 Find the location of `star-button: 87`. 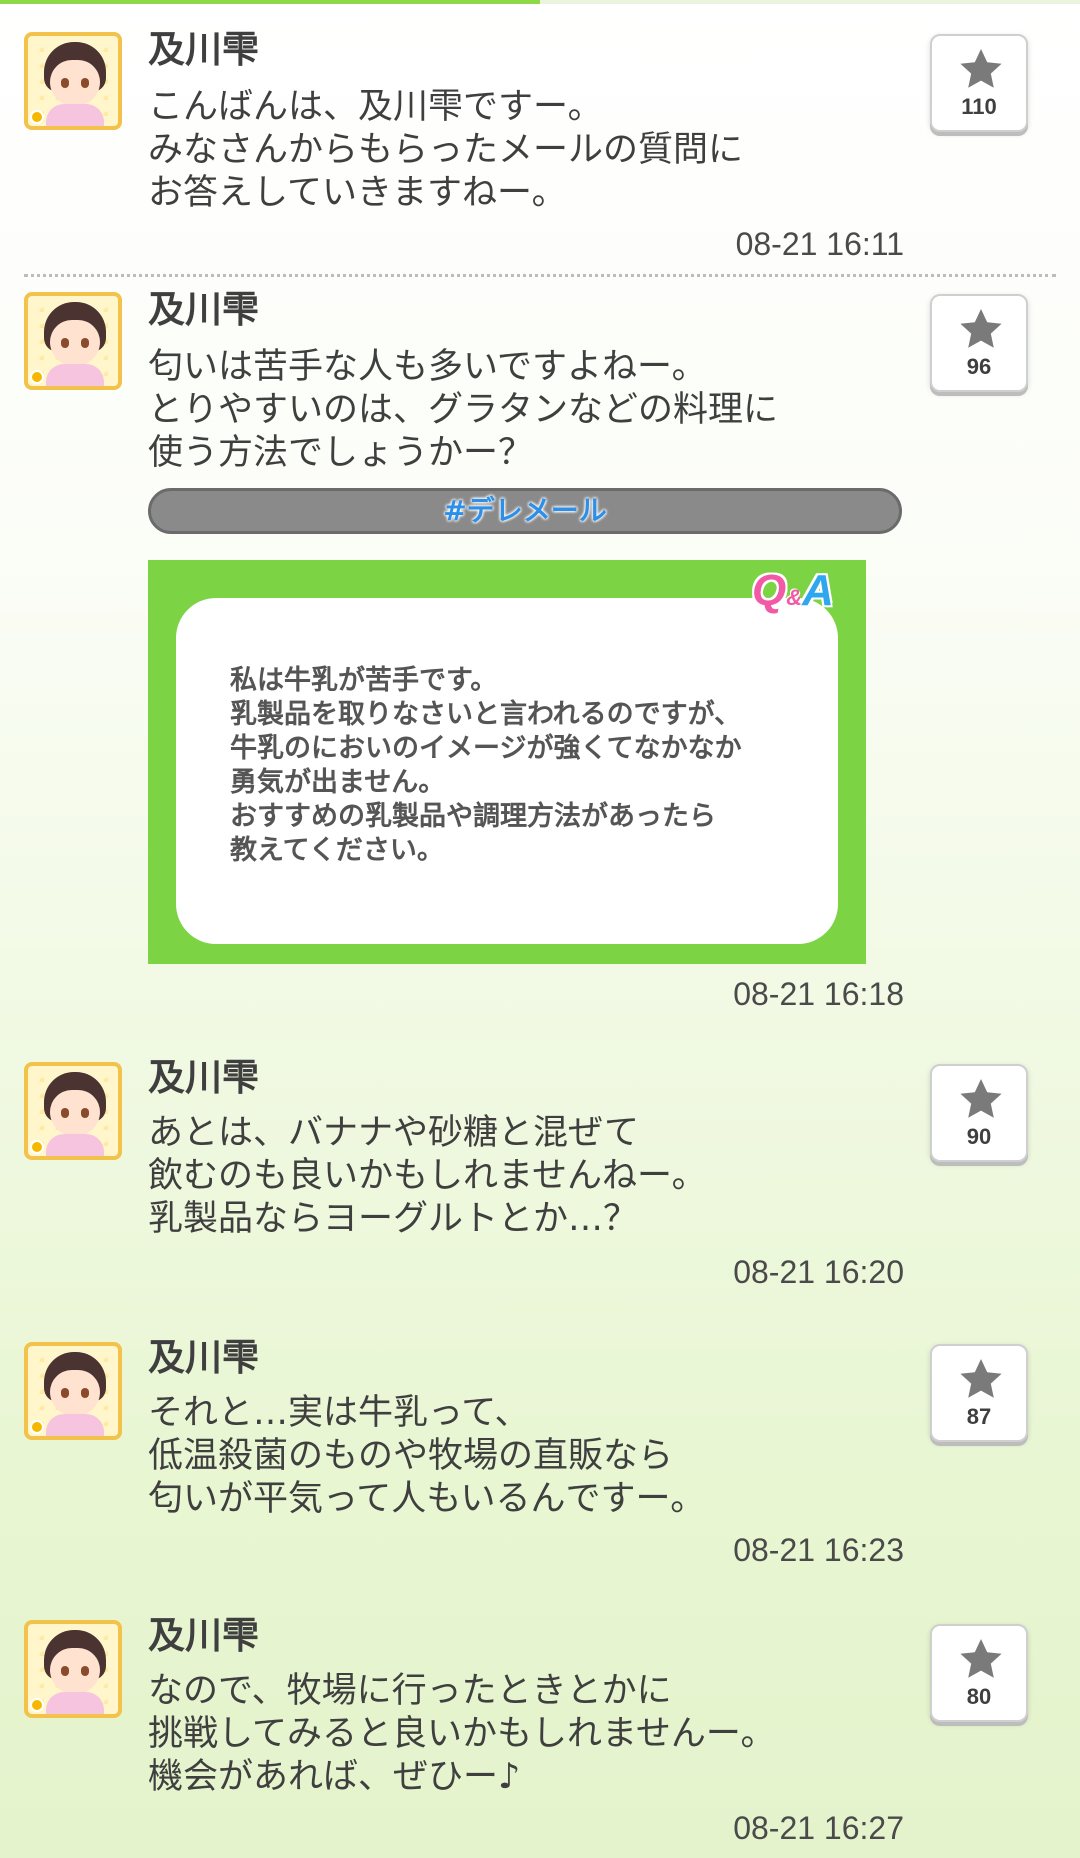

star-button: 87 is located at coordinates (979, 1393).